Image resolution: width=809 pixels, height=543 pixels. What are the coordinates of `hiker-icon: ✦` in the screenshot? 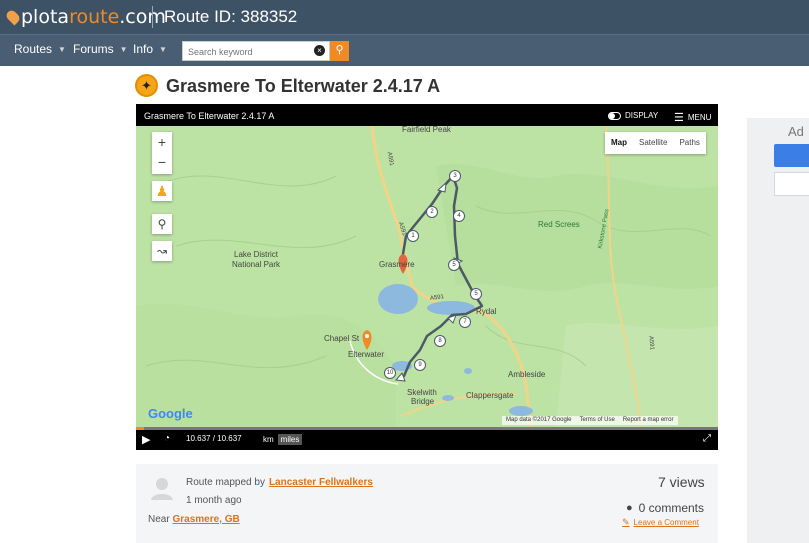 It's located at (146, 85).